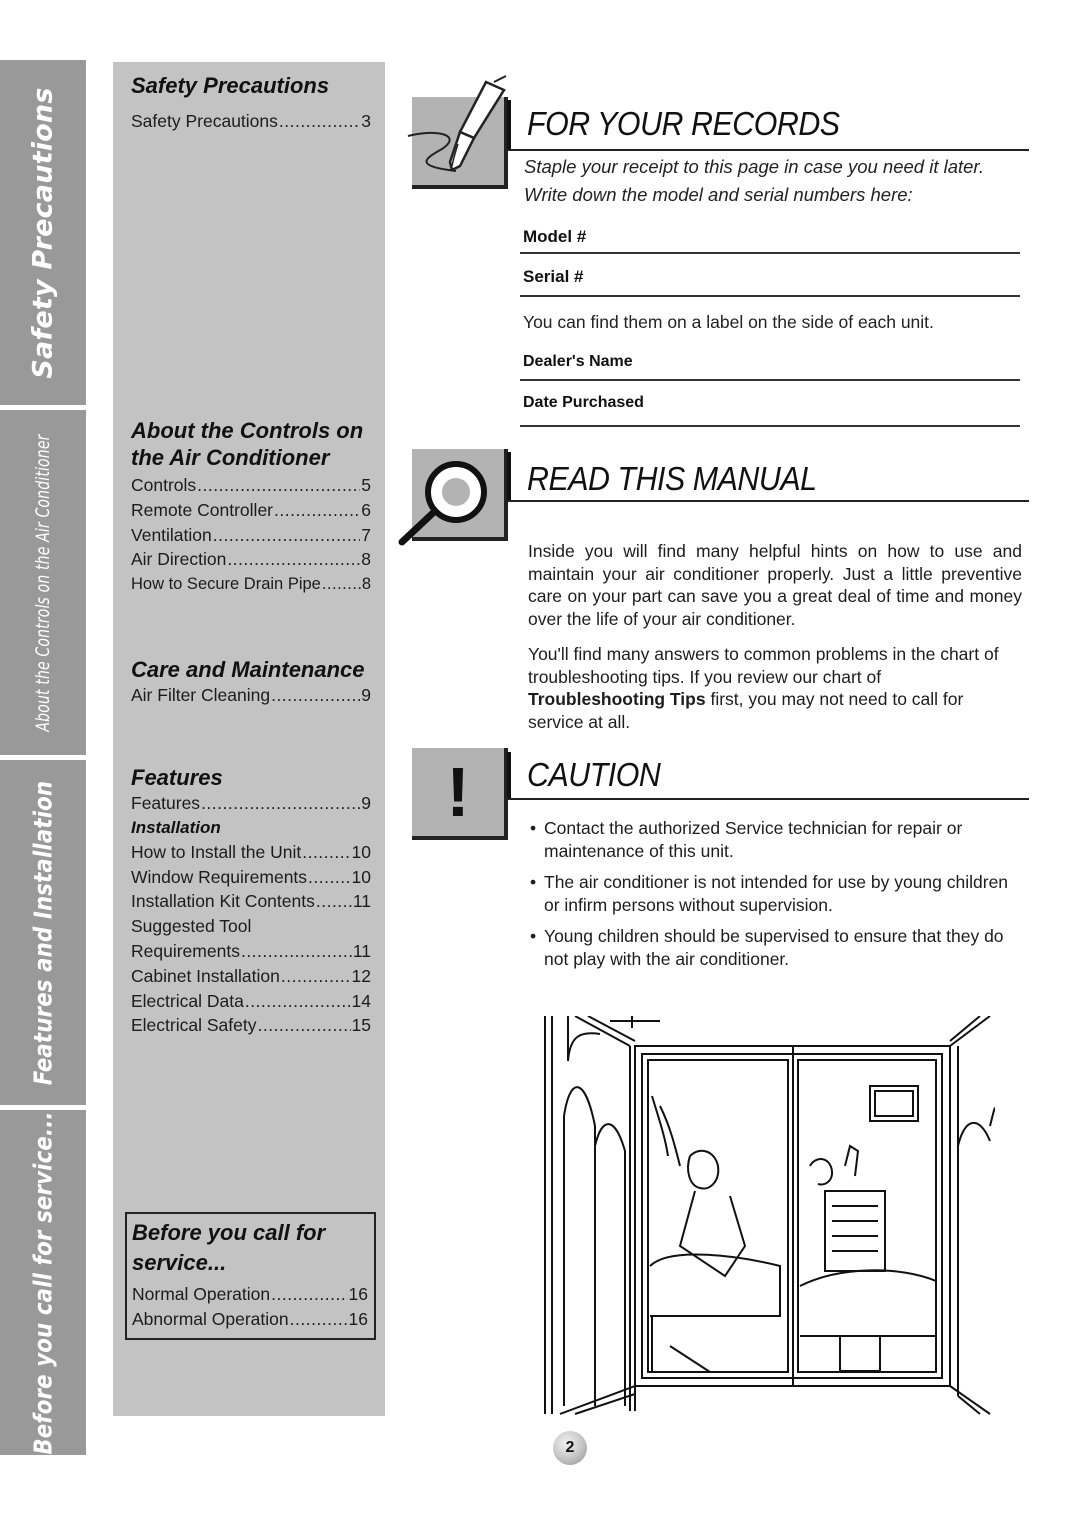 The image size is (1080, 1518). I want to click on toc-entry-label: Installation Kit Contents, so click(223, 901).